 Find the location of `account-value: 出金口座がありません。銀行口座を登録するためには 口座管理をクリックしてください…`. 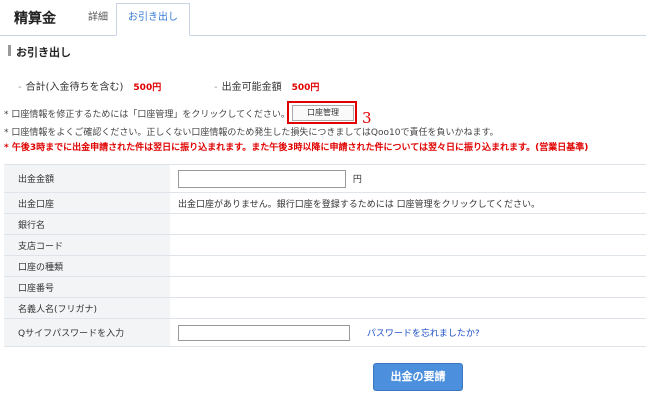

account-value: 出金口座がありません。銀行口座を登録するためには 口座管理をクリックしてください… is located at coordinates (408, 203).